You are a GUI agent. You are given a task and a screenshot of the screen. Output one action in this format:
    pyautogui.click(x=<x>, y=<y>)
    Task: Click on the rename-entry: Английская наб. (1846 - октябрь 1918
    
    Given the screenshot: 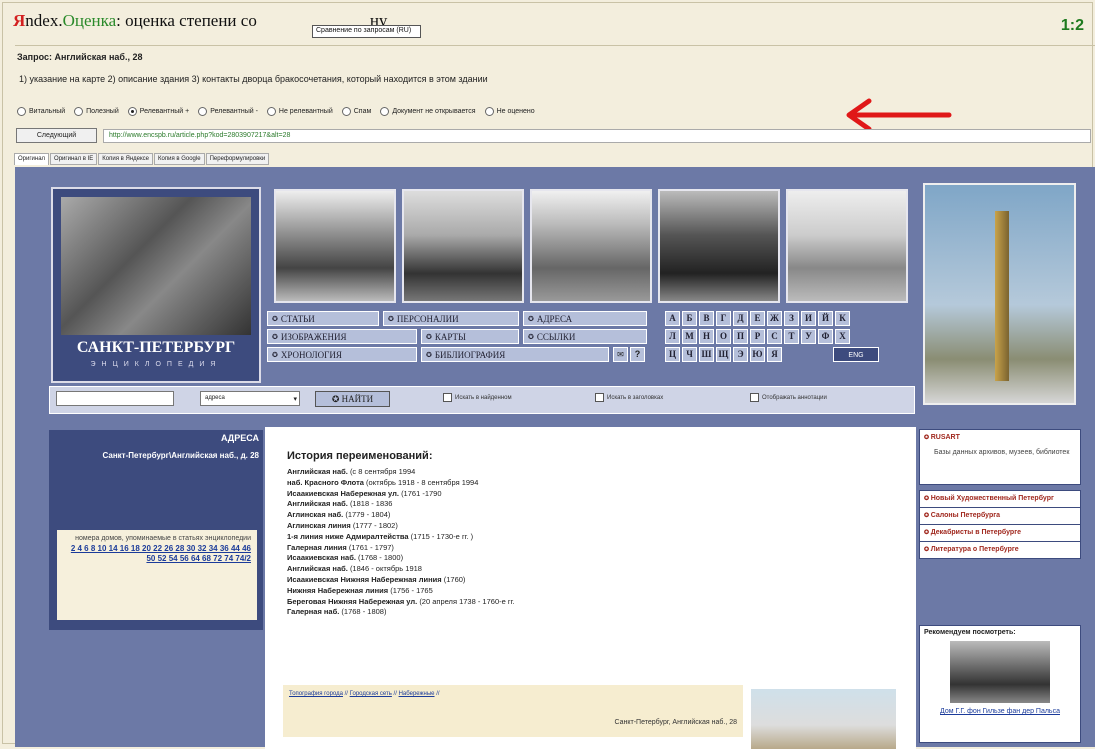 What is the action you would take?
    pyautogui.click(x=401, y=569)
    